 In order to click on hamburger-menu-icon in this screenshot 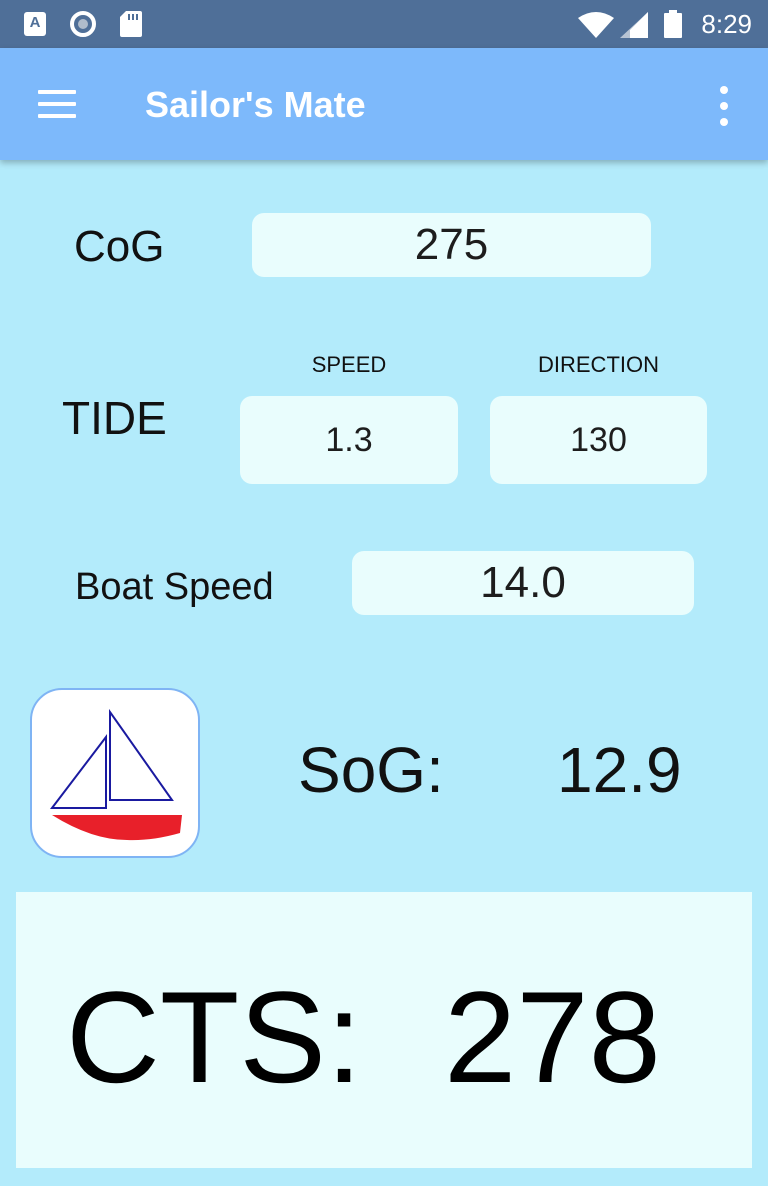, I will do `click(56, 104)`.